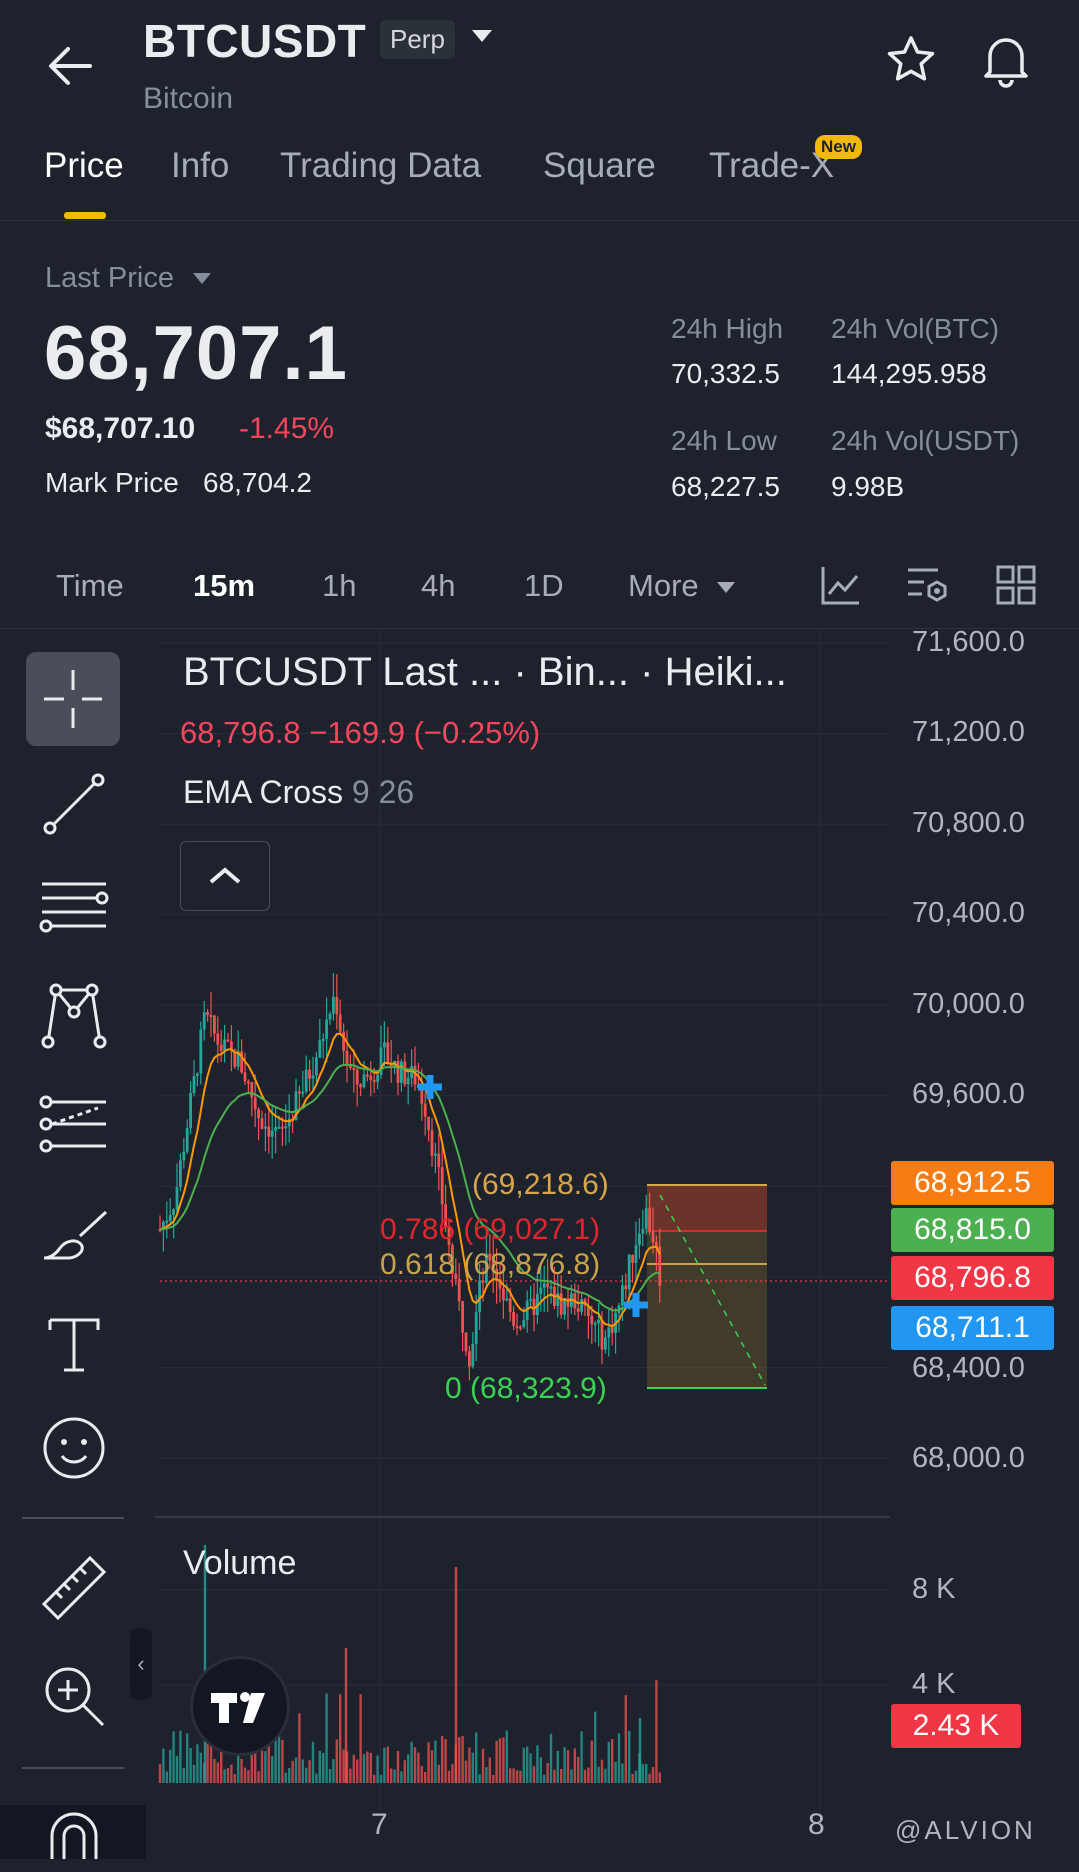 The width and height of the screenshot is (1079, 1872). What do you see at coordinates (74, 1836) in the screenshot?
I see `magnet-icon` at bounding box center [74, 1836].